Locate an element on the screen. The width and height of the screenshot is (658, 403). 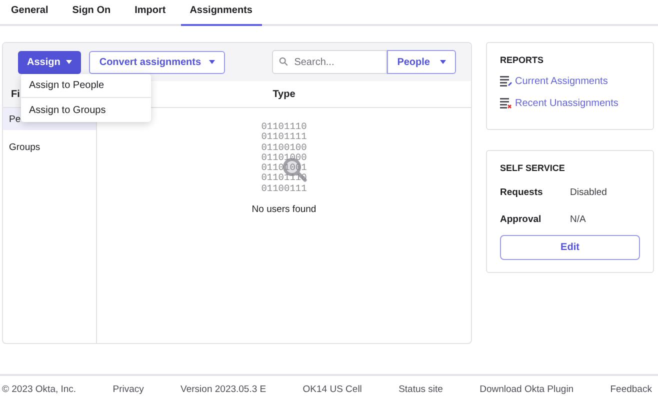
binary-text: 01101110 is located at coordinates (284, 127).